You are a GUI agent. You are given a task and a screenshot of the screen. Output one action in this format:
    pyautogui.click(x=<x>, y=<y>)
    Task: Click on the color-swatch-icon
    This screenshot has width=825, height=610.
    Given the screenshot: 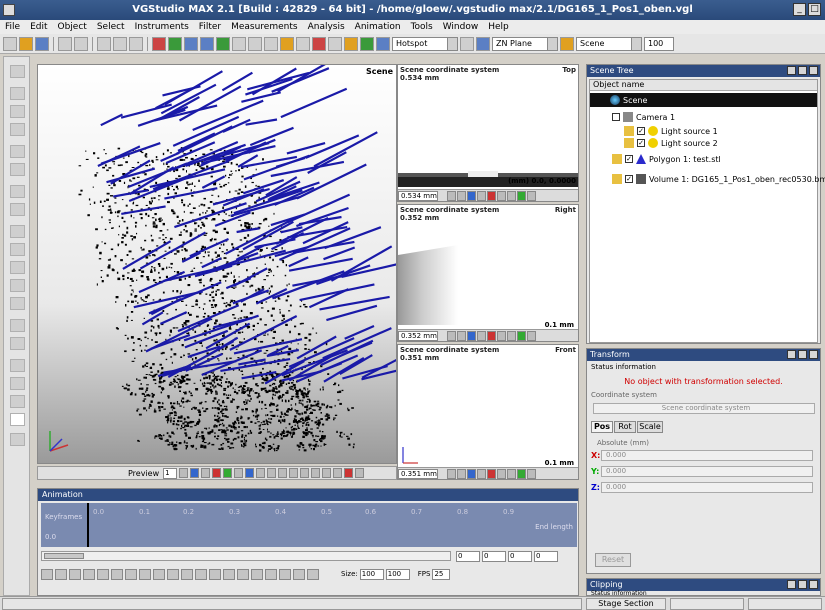 What is the action you would take?
    pyautogui.click(x=17, y=419)
    